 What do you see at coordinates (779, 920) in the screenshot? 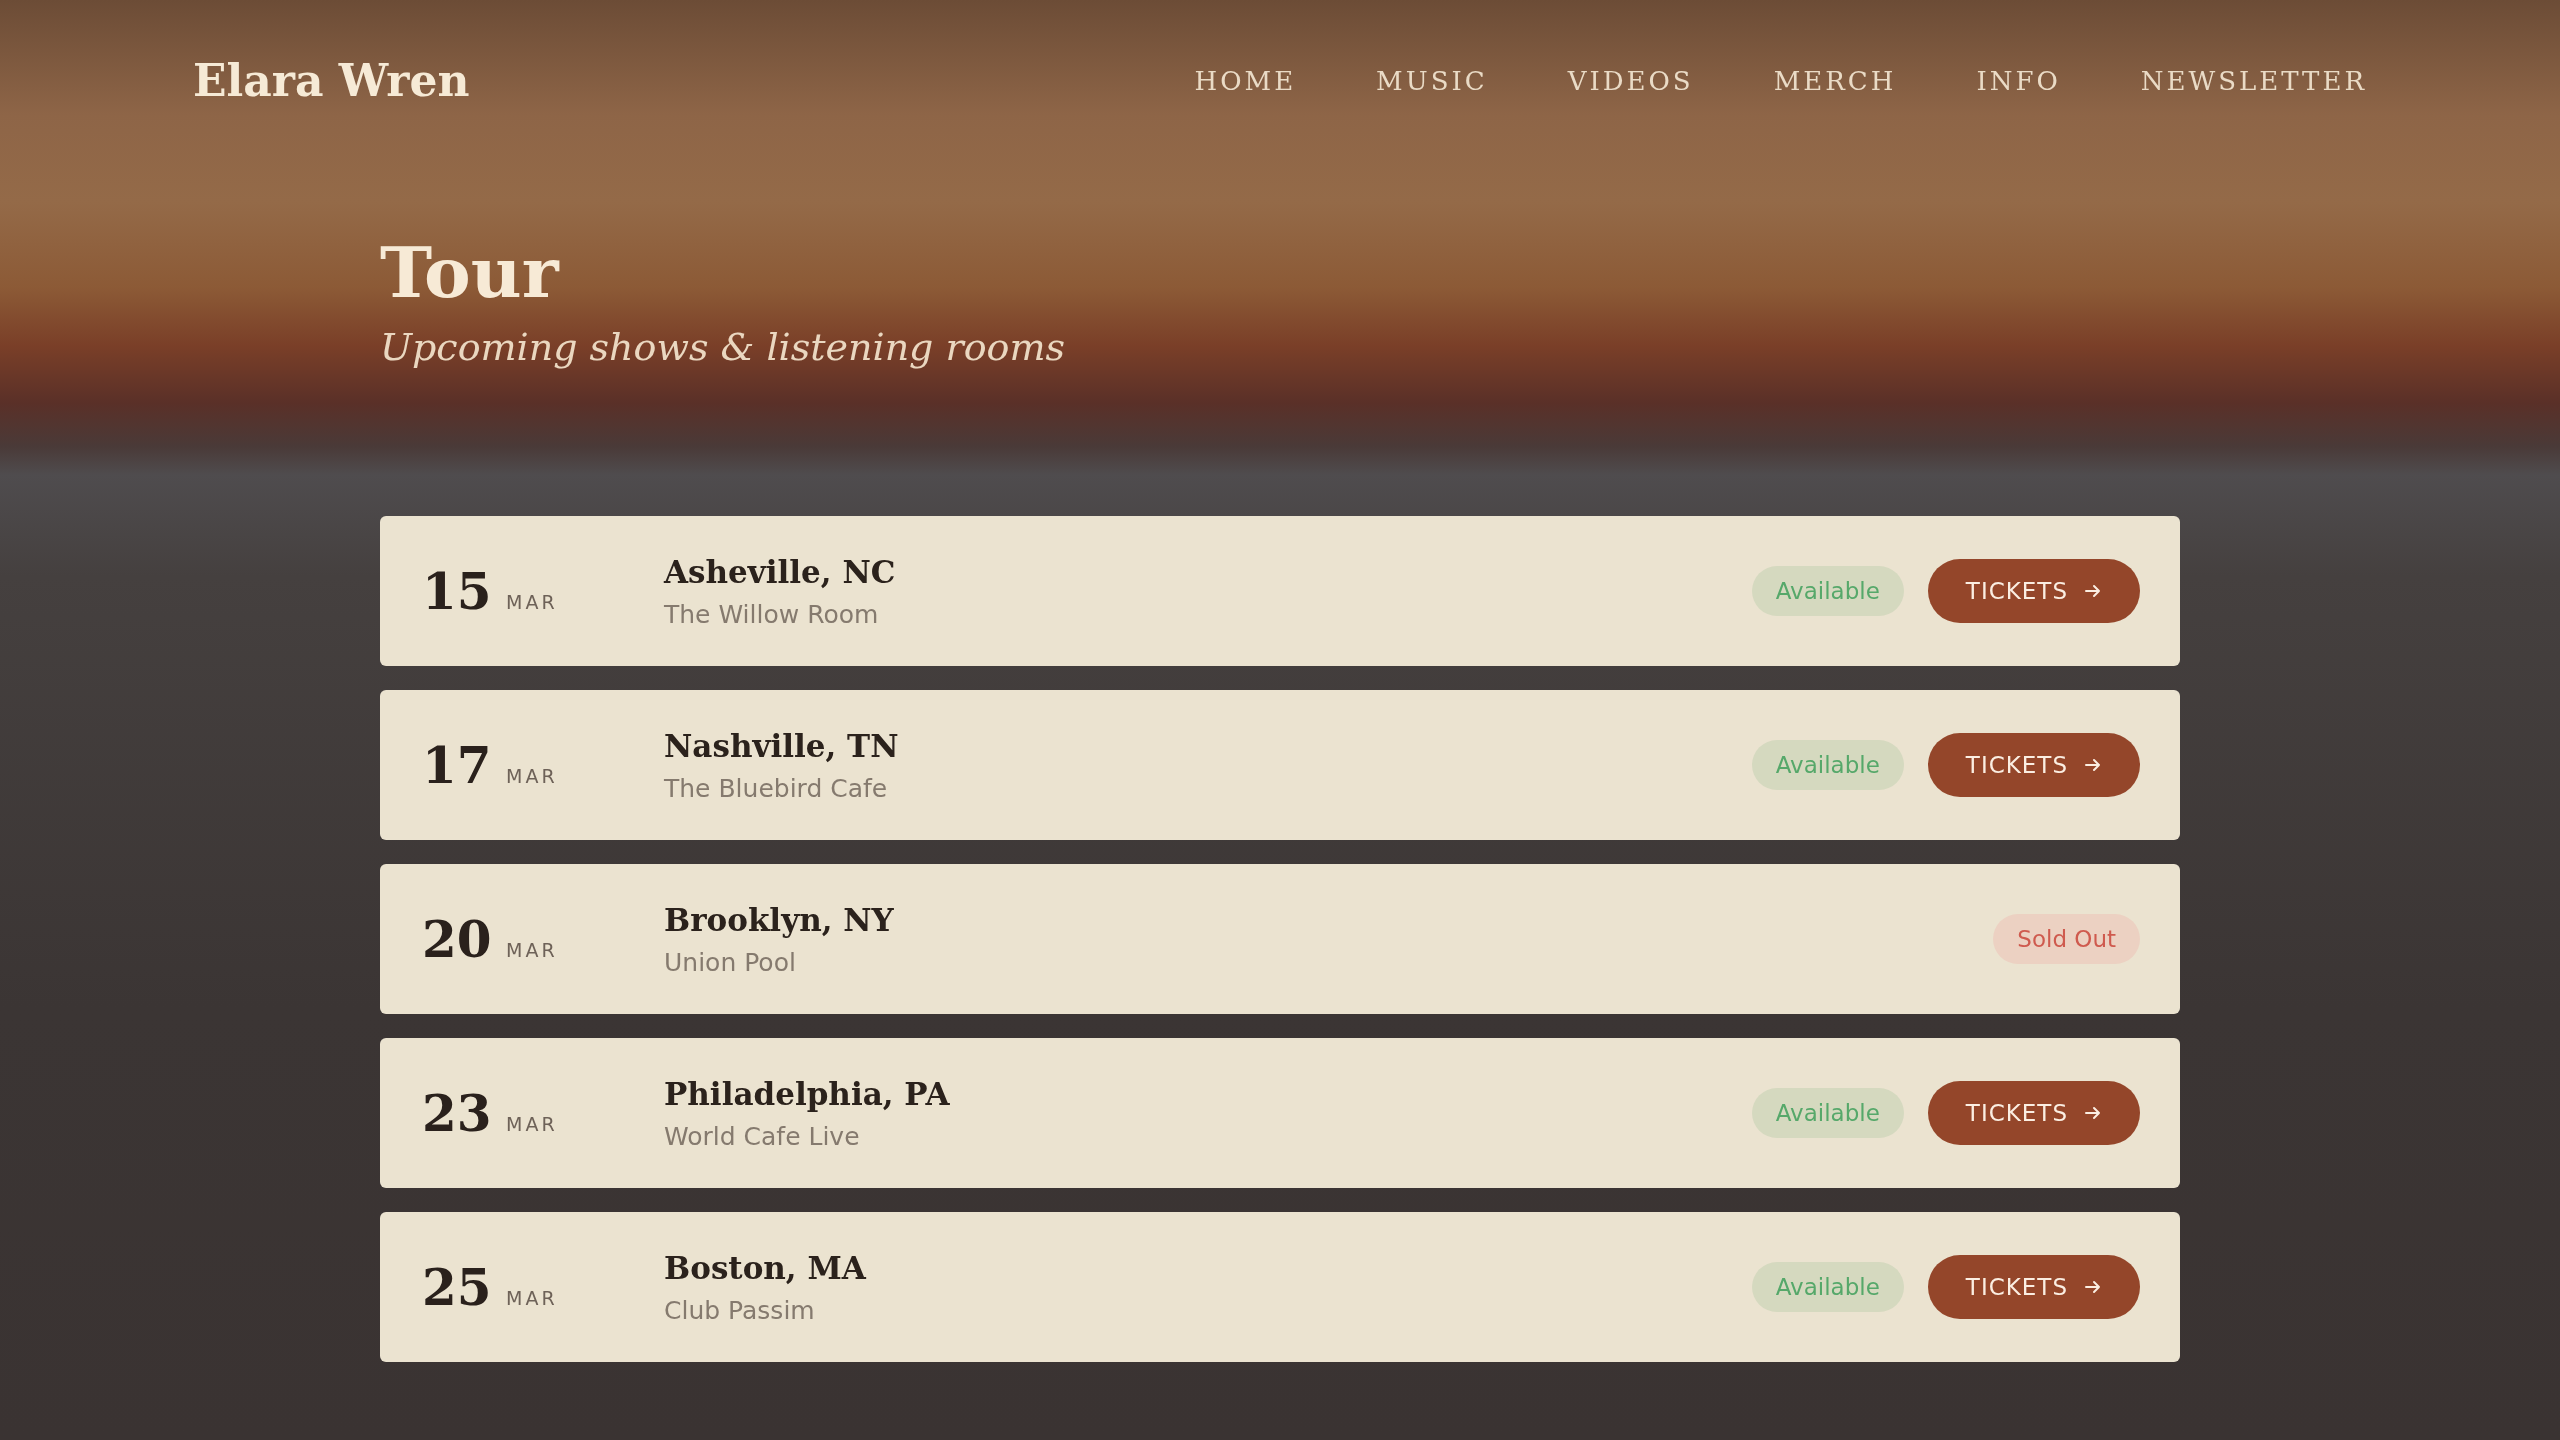
I see `city-name: Brooklyn, NY` at bounding box center [779, 920].